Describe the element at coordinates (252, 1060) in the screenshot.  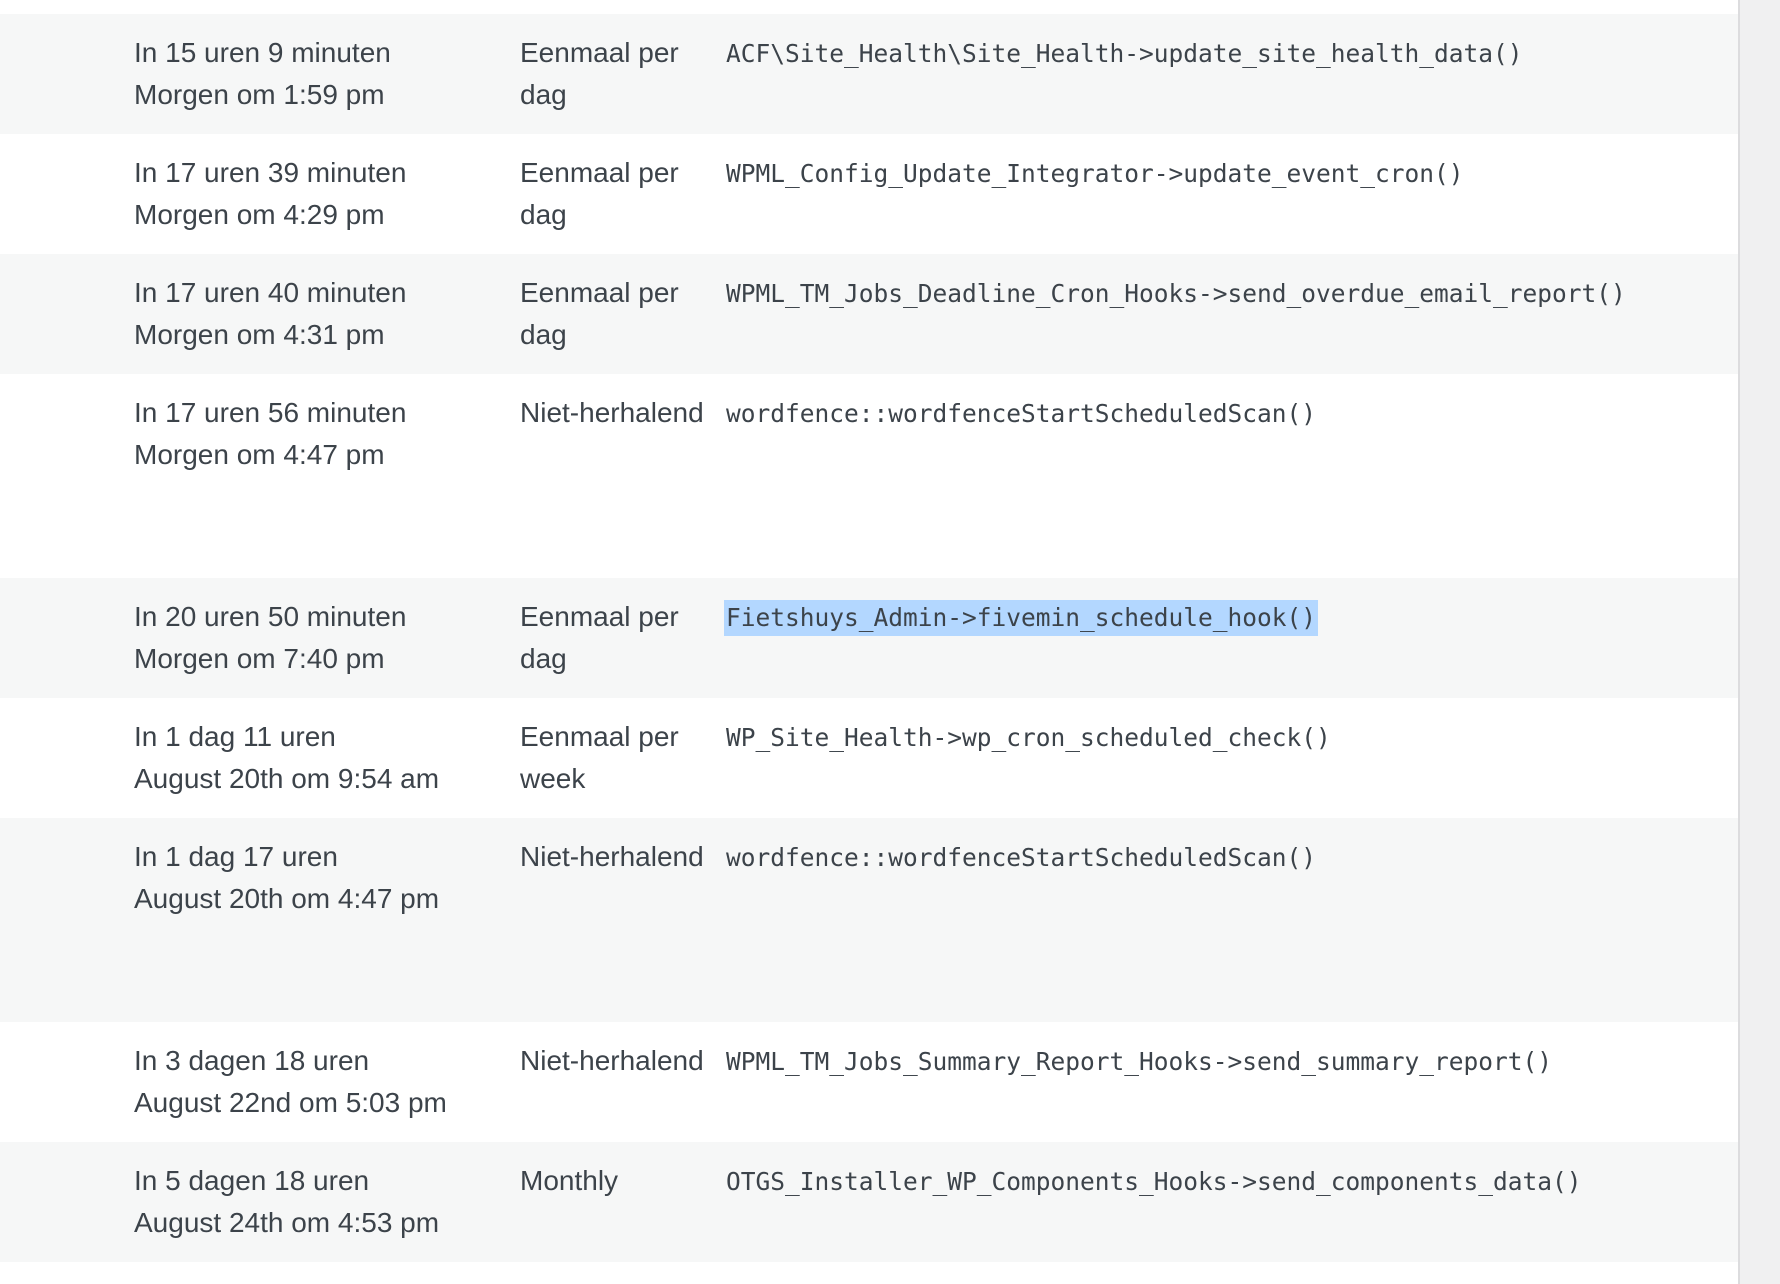
I see `next-run-relative: In 3 dagen 18 uren` at that location.